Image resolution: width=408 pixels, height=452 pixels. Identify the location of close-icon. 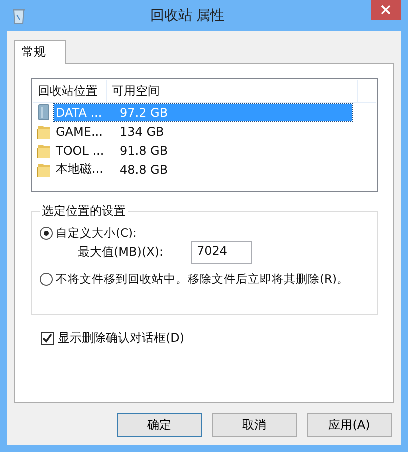
(386, 10).